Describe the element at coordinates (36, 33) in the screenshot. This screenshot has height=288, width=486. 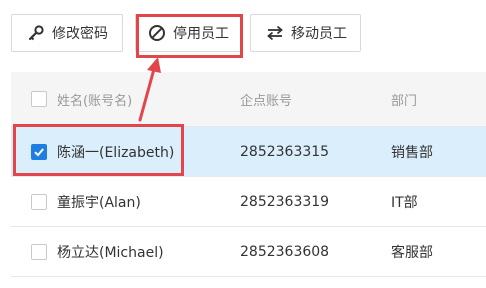
I see `key-icon` at that location.